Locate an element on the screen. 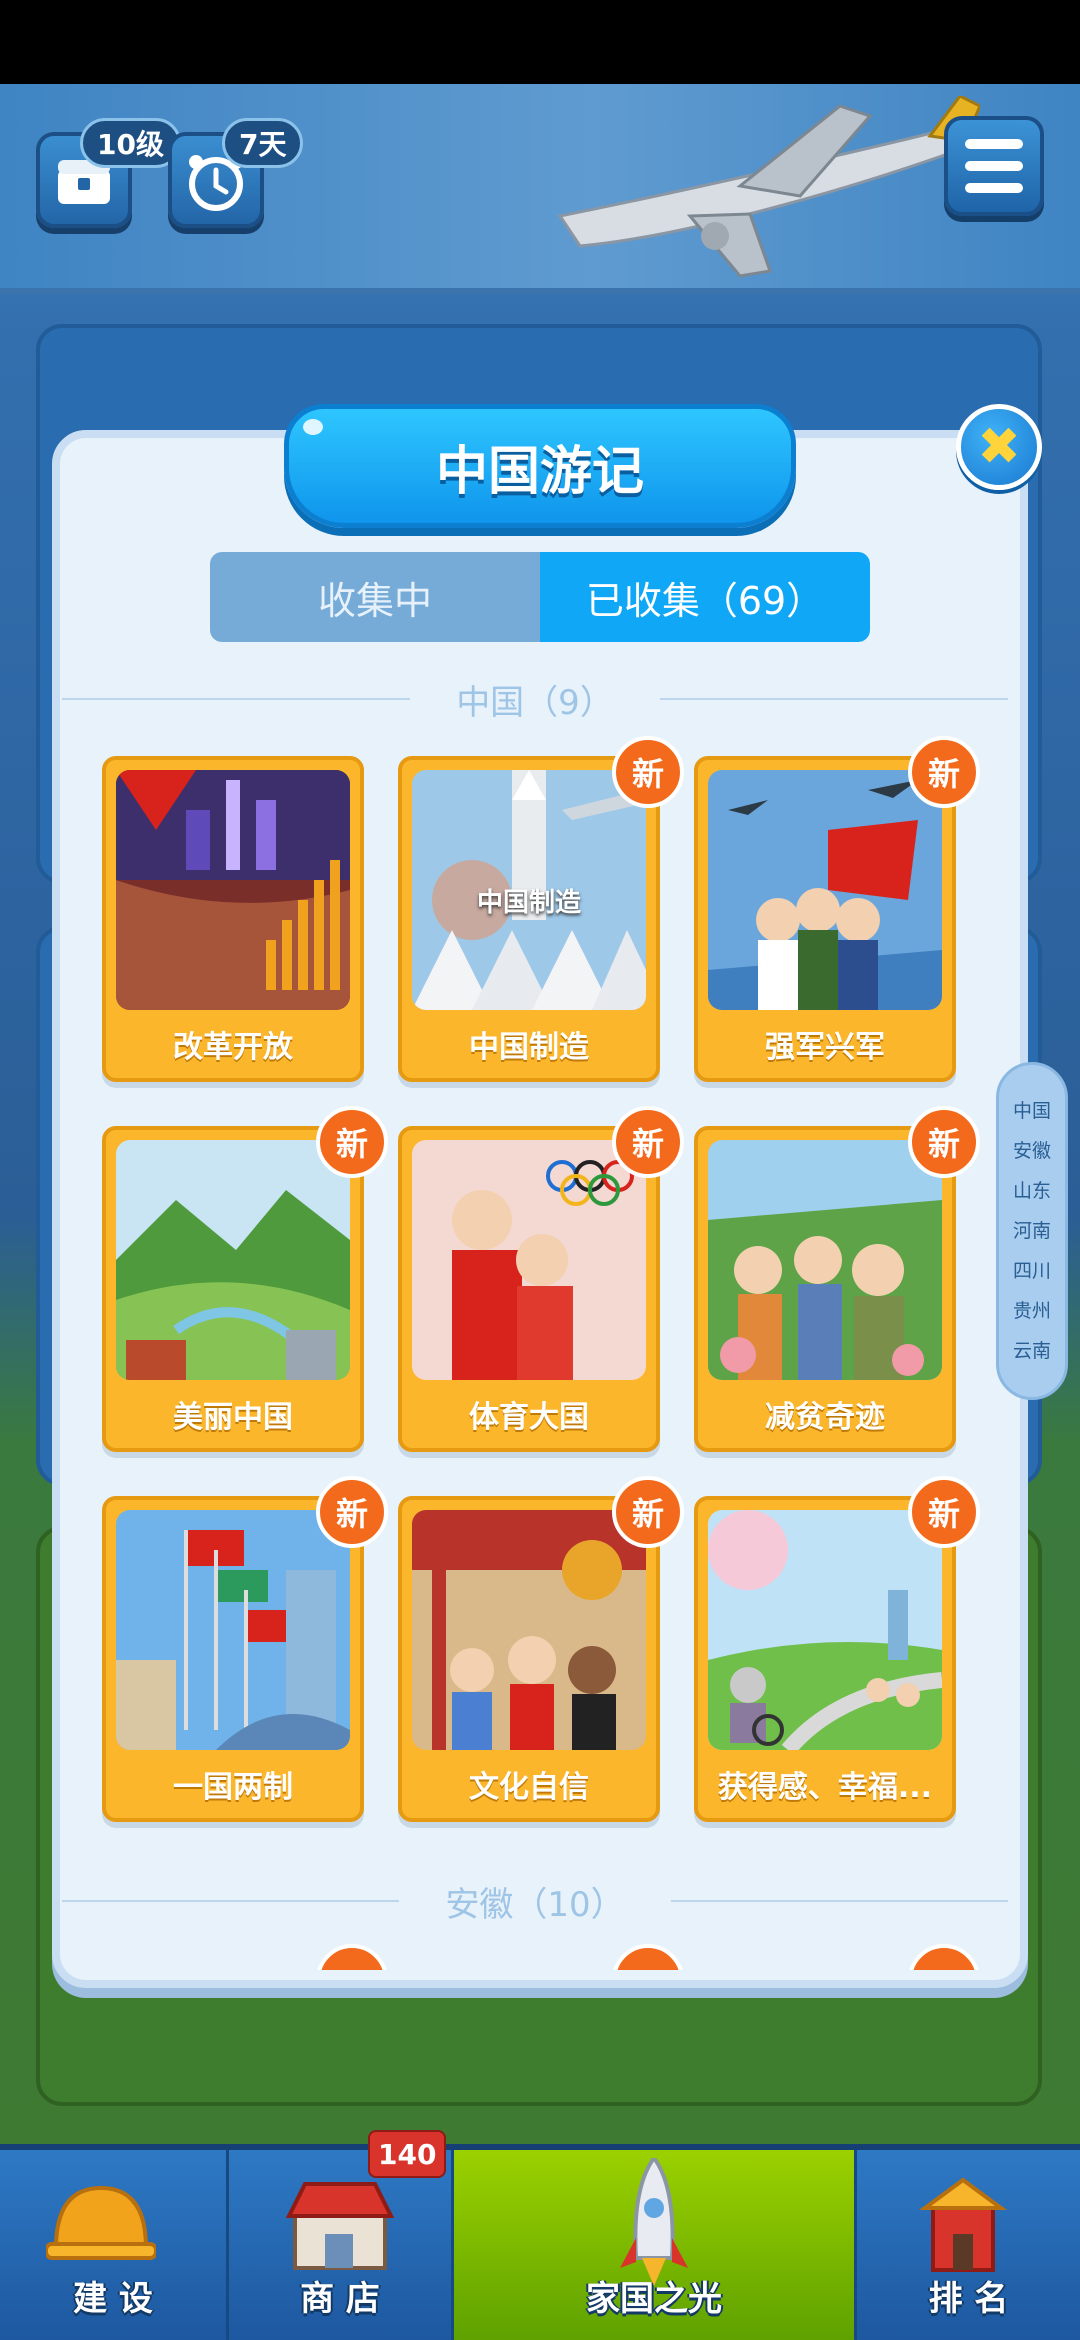  sports-power-image is located at coordinates (529, 1260).